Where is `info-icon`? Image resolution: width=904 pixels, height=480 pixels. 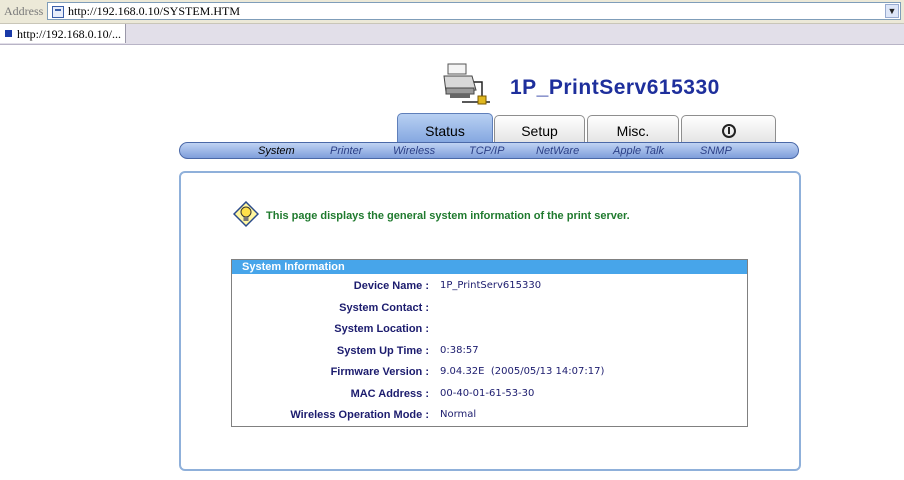
info-icon is located at coordinates (728, 131).